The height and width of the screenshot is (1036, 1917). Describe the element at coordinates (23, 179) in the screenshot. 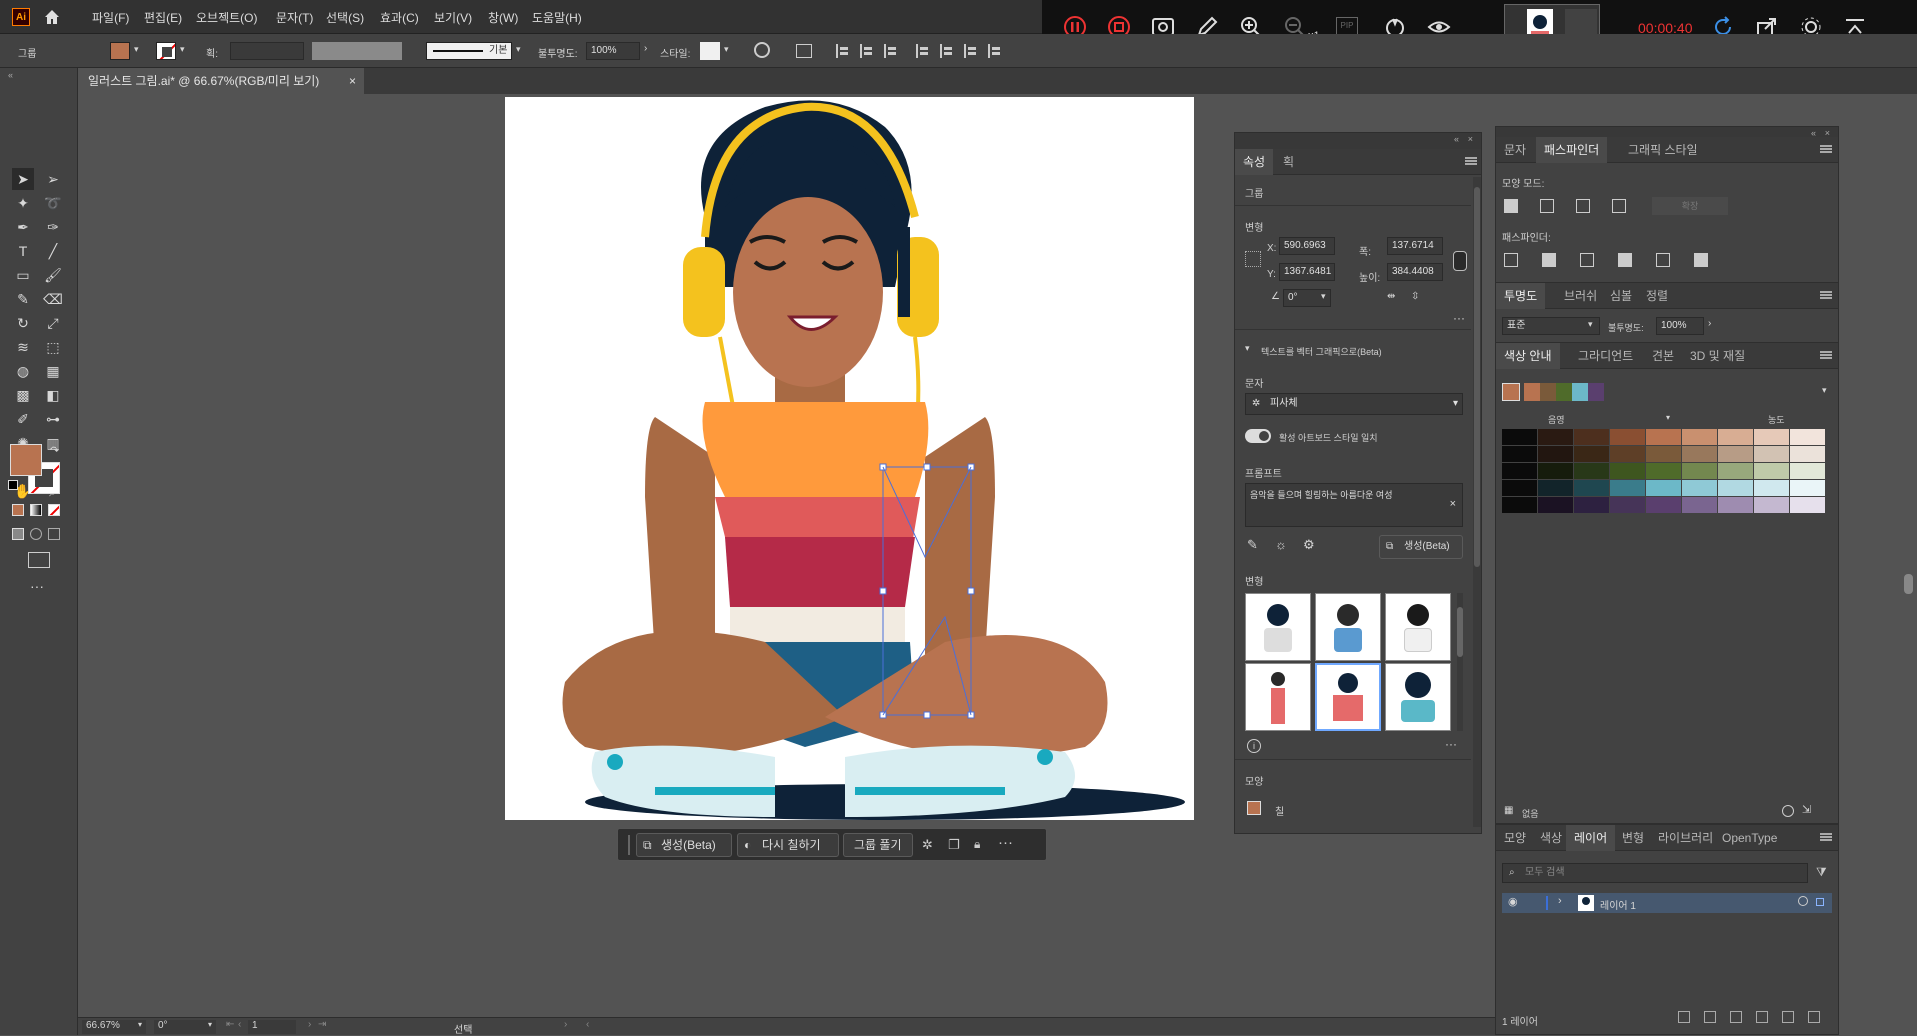

I see `selection-tool-icon: ➤` at that location.